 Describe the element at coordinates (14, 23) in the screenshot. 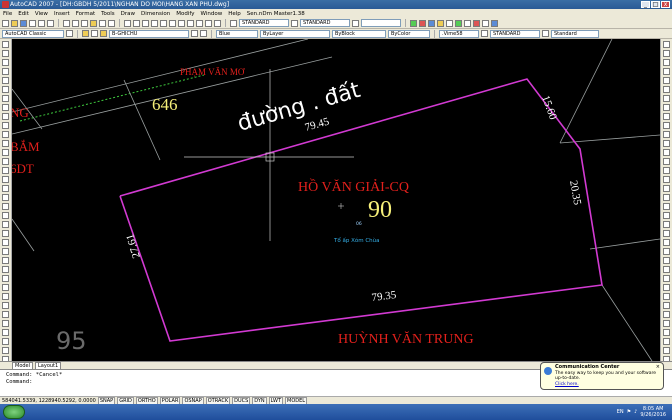

I see `open-file-icon` at that location.